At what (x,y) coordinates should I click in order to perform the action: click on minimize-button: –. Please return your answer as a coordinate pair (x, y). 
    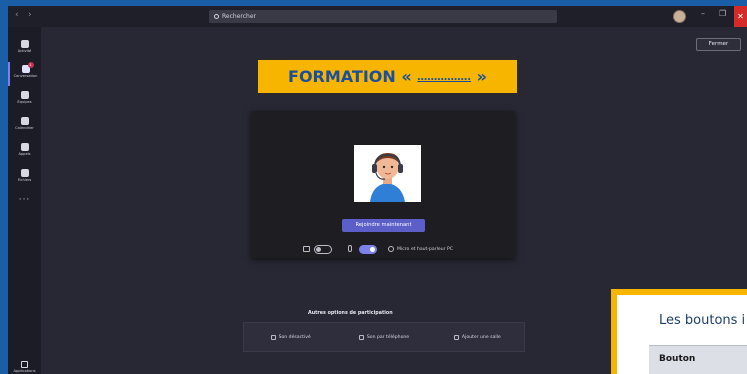
    Looking at the image, I should click on (703, 13).